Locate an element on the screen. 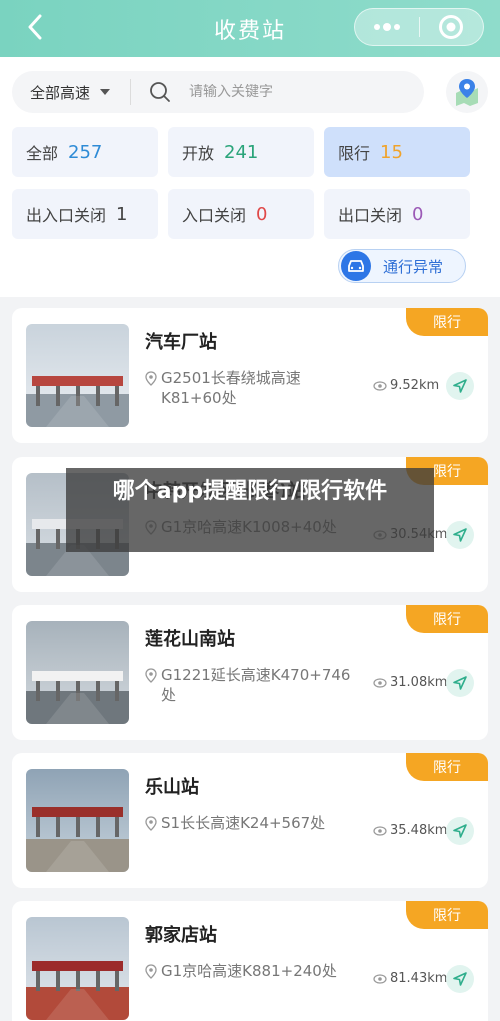  map-pin-icon is located at coordinates (467, 92).